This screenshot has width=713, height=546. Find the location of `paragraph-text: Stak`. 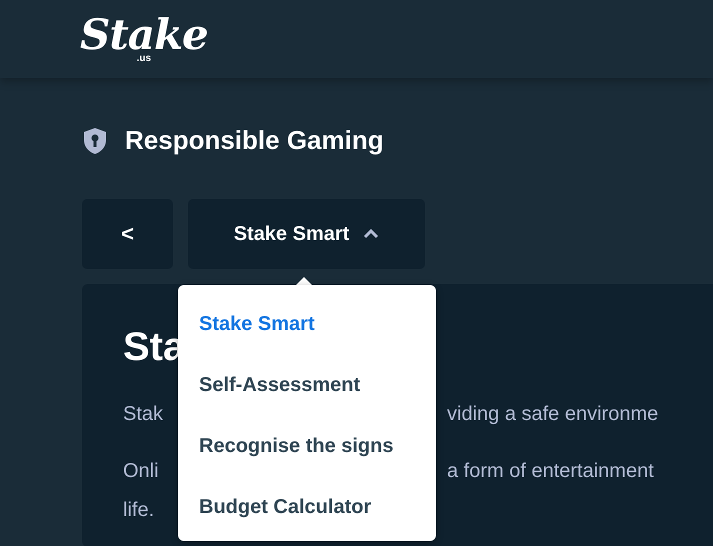

paragraph-text: Stak is located at coordinates (143, 414).